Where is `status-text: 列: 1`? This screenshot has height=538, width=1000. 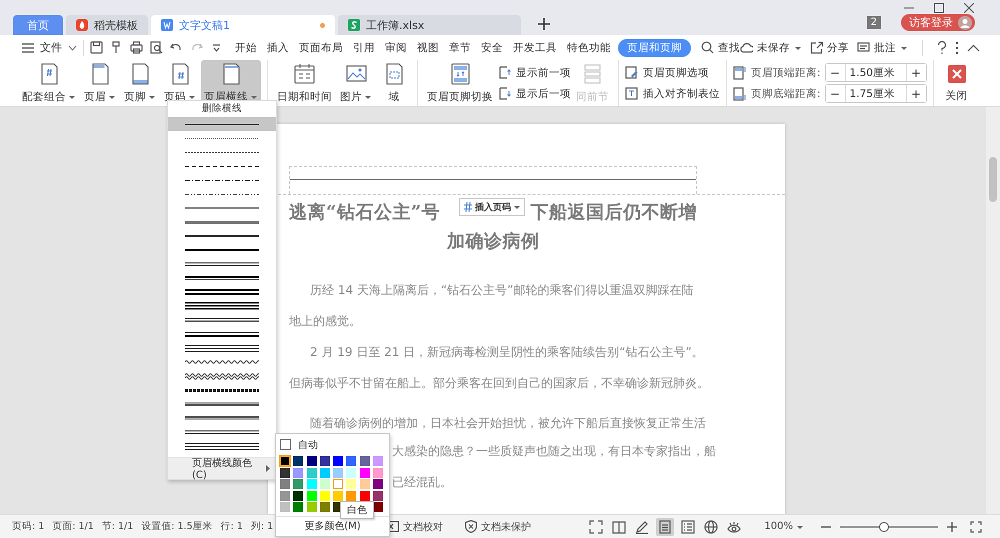
status-text: 列: 1 is located at coordinates (262, 526).